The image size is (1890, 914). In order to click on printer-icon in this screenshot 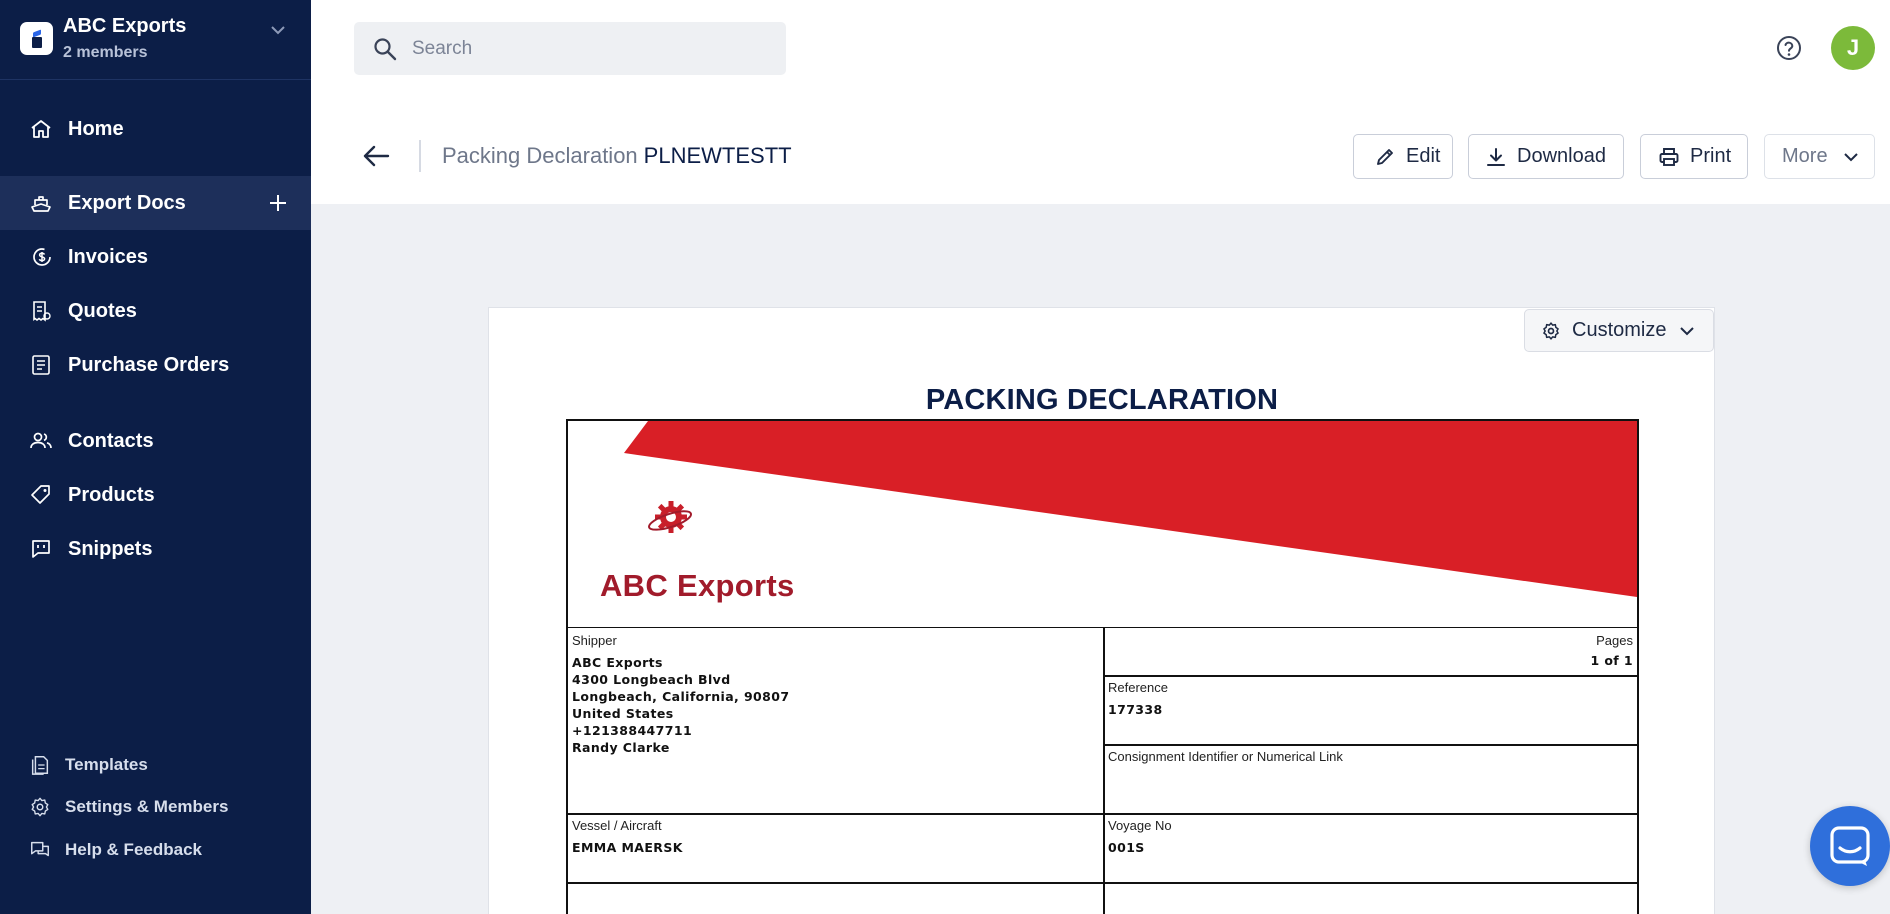, I will do `click(1669, 156)`.